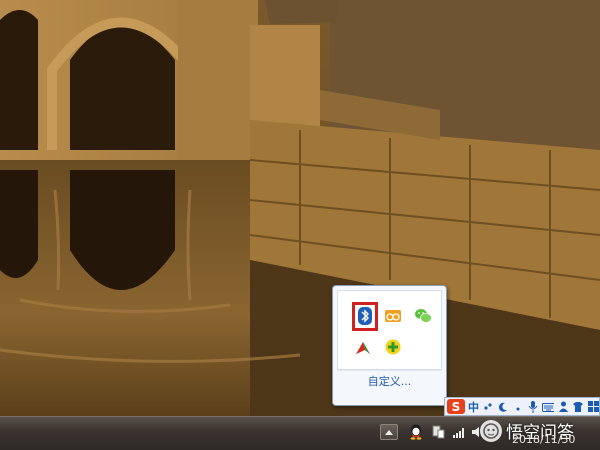 This screenshot has width=600, height=450. Describe the element at coordinates (416, 432) in the screenshot. I see `qq-icon` at that location.